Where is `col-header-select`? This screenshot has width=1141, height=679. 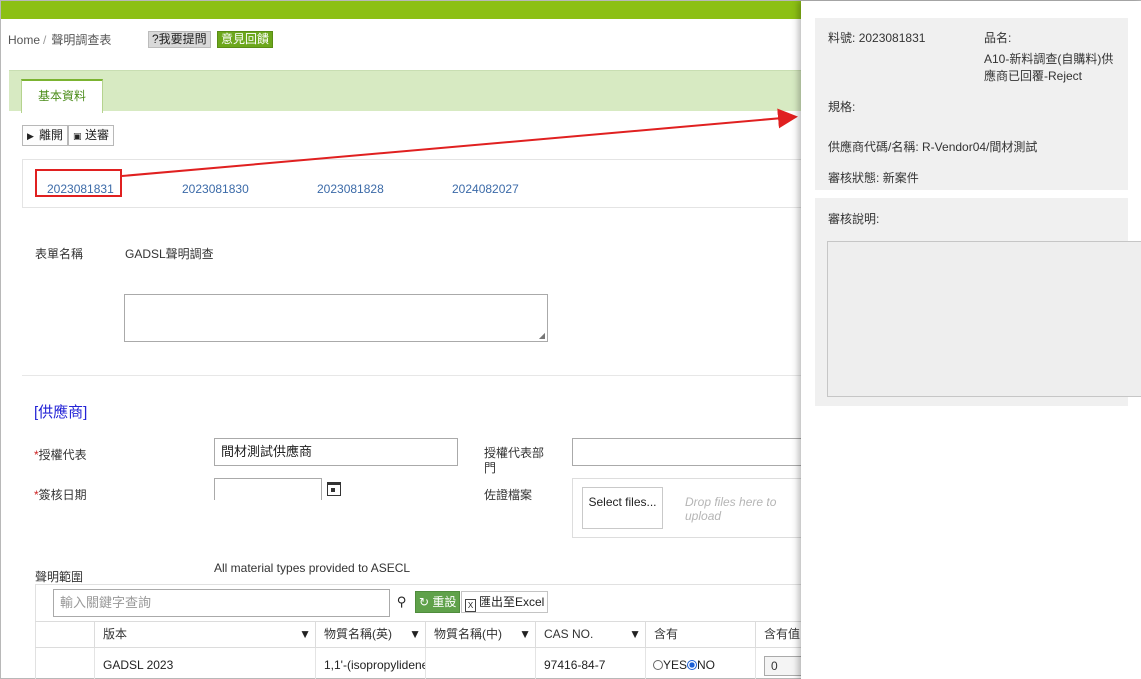
col-header-select is located at coordinates (65, 634).